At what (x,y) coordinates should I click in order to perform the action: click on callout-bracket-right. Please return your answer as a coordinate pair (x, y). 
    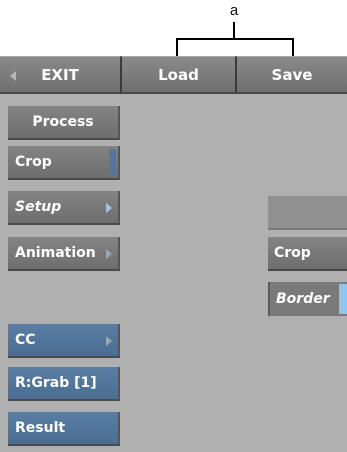
    Looking at the image, I should click on (293, 48).